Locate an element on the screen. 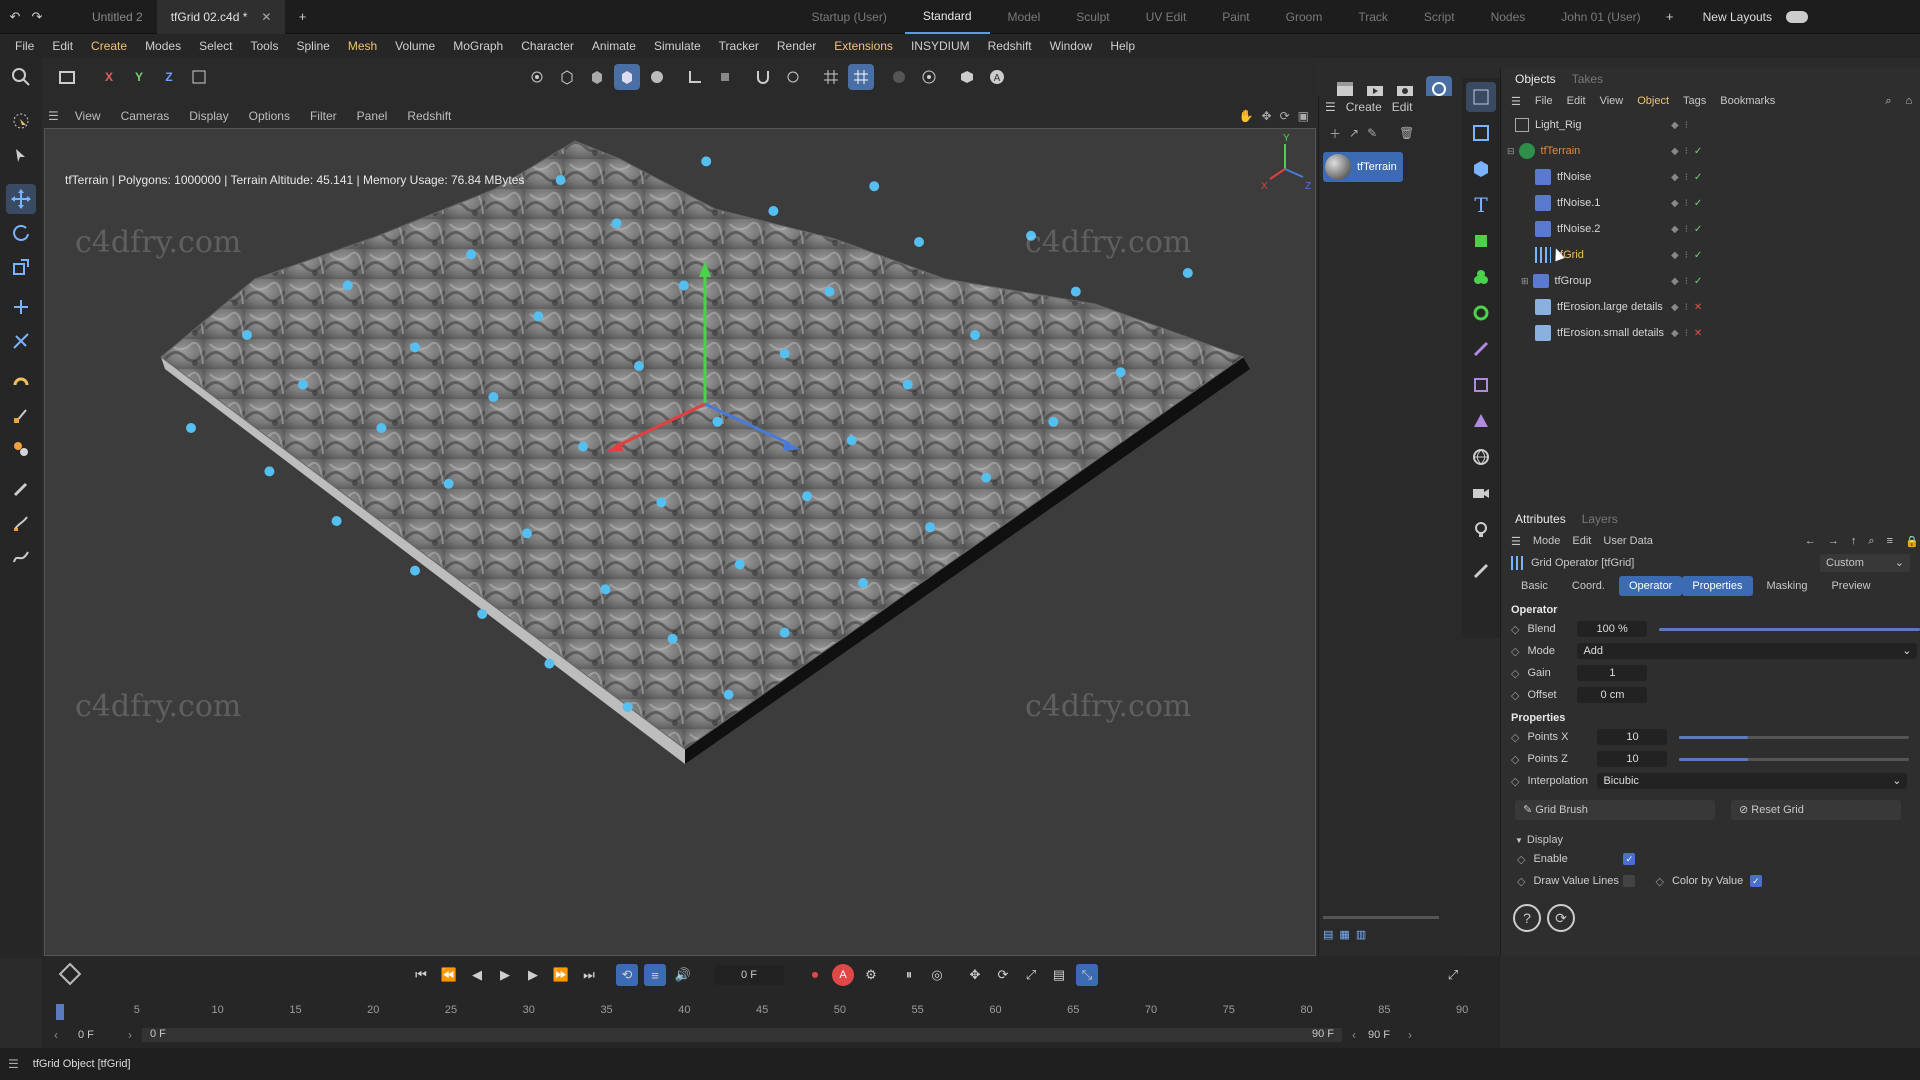  menu-create: Create is located at coordinates (109, 46).